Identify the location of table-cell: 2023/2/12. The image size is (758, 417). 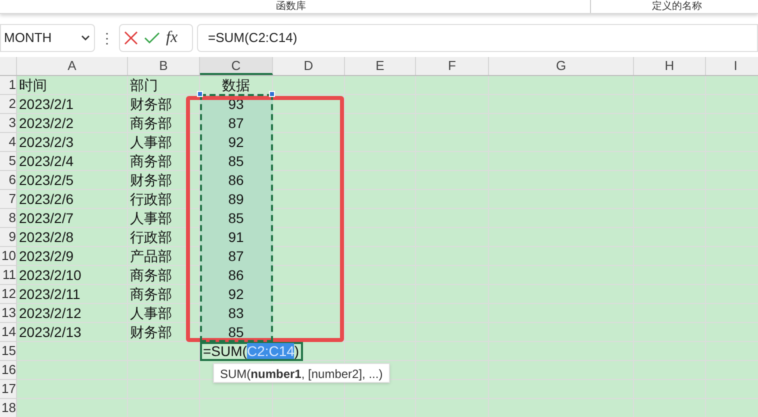
(72, 313).